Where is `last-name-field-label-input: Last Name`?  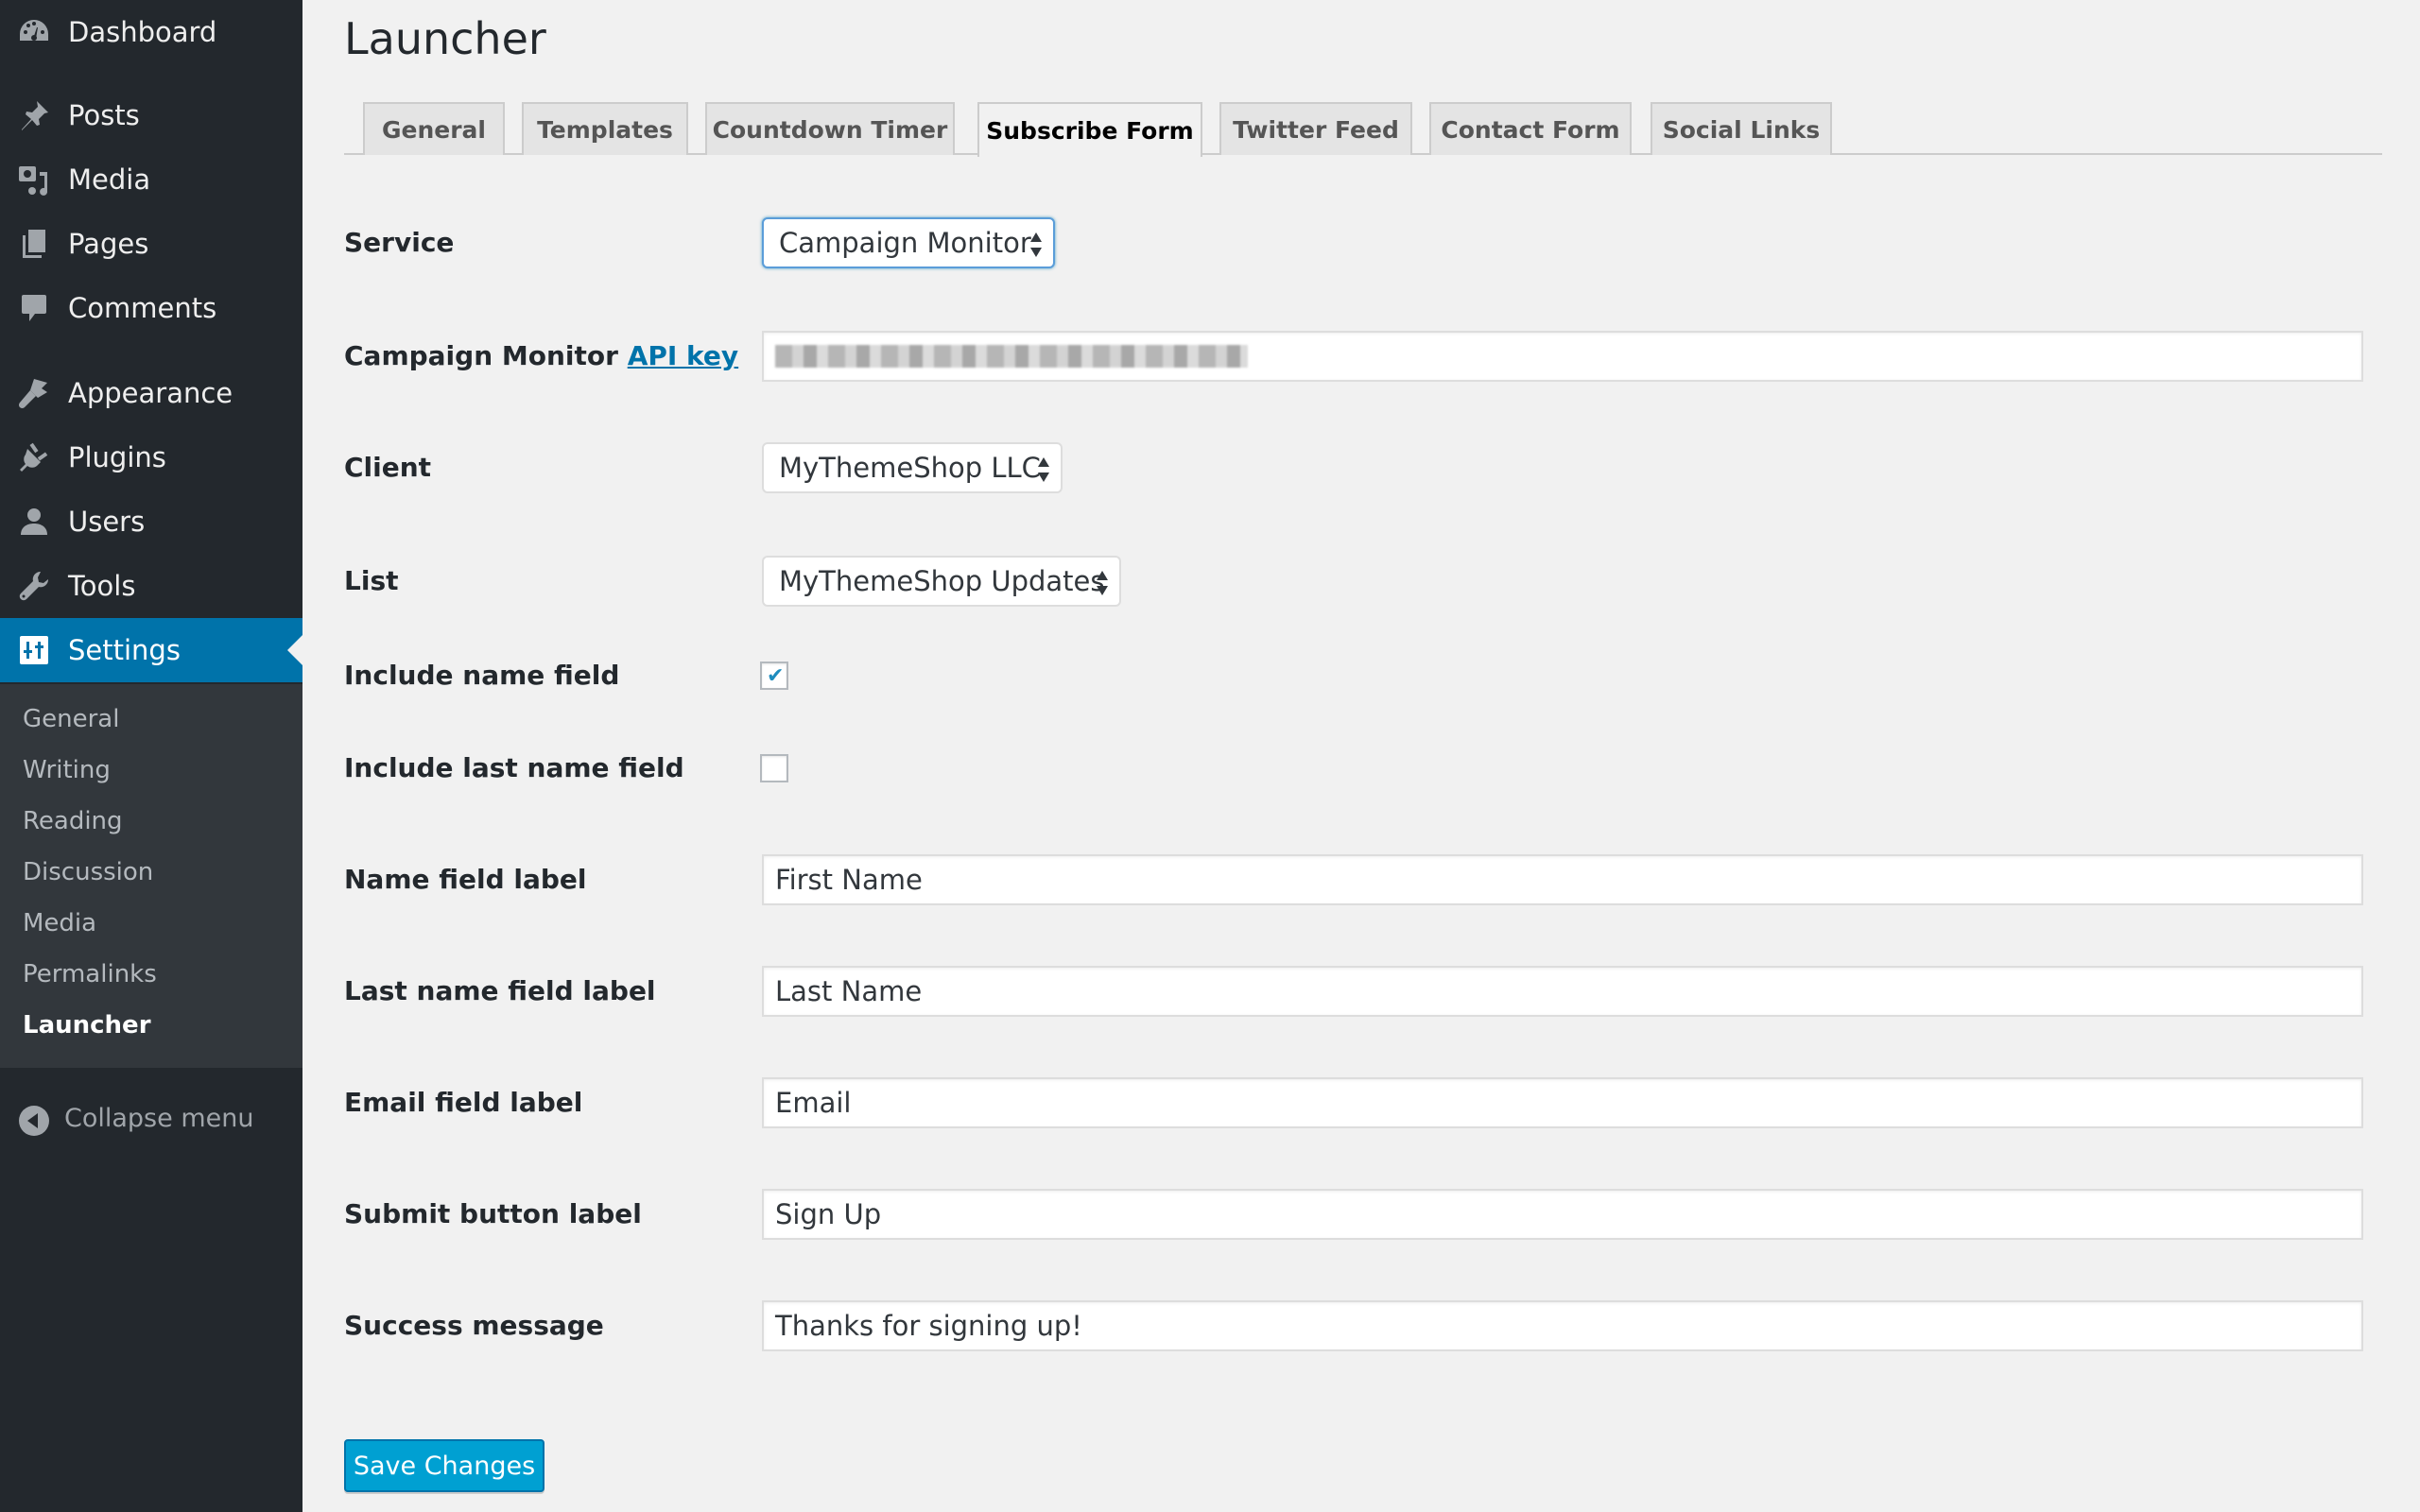 last-name-field-label-input: Last Name is located at coordinates (1562, 991).